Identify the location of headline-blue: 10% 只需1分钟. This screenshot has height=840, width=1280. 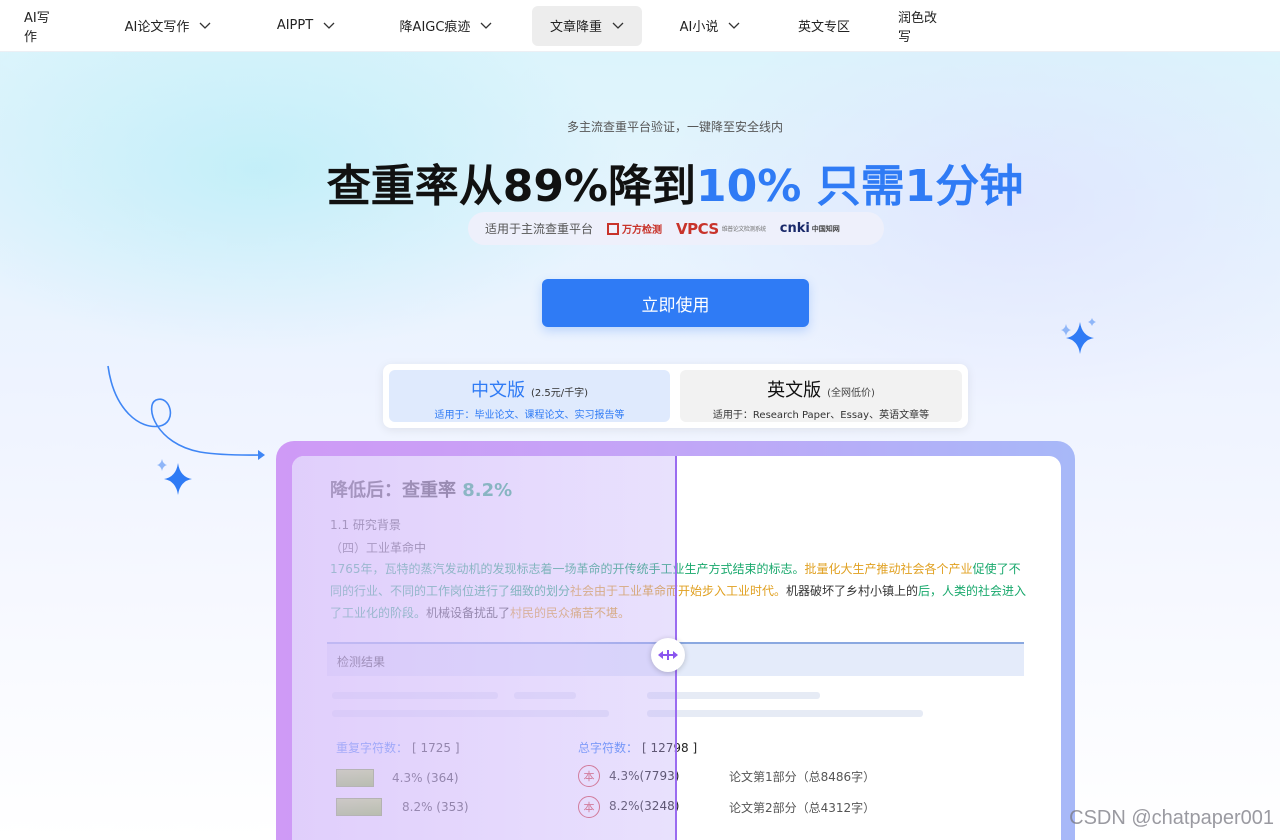
(860, 186).